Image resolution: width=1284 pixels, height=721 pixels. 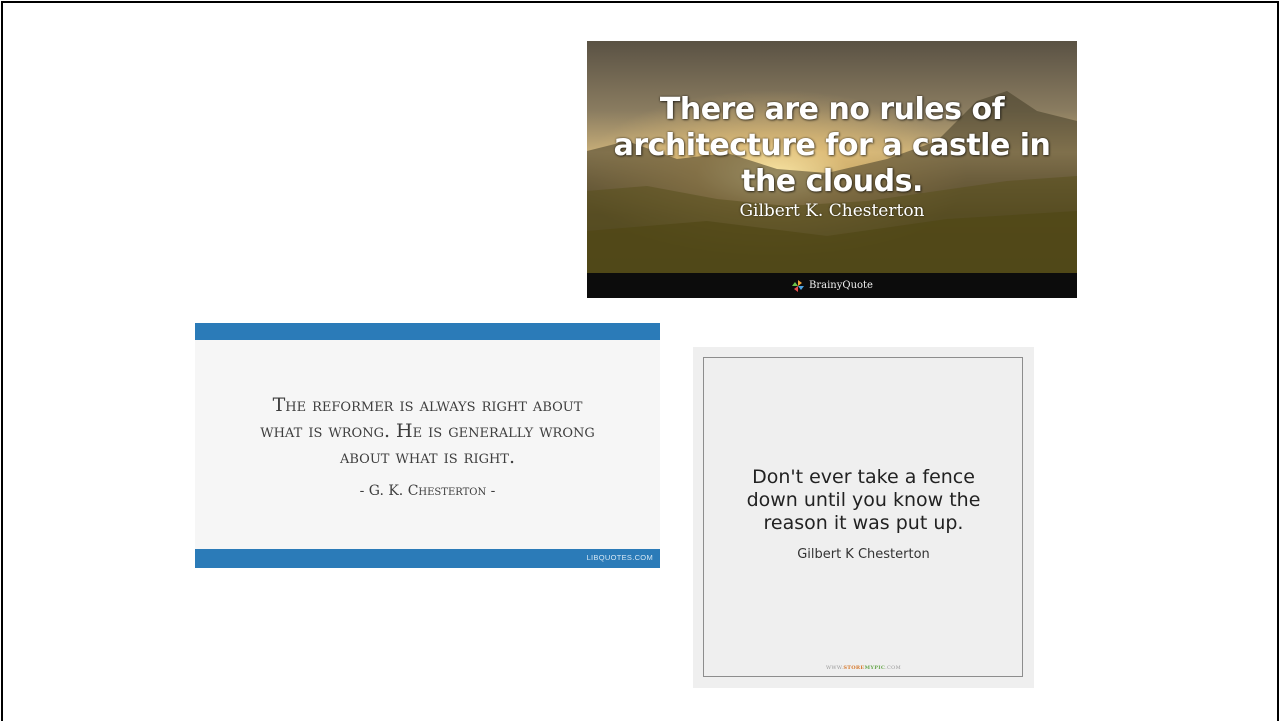 I want to click on quote-line: the clouds., so click(x=832, y=181).